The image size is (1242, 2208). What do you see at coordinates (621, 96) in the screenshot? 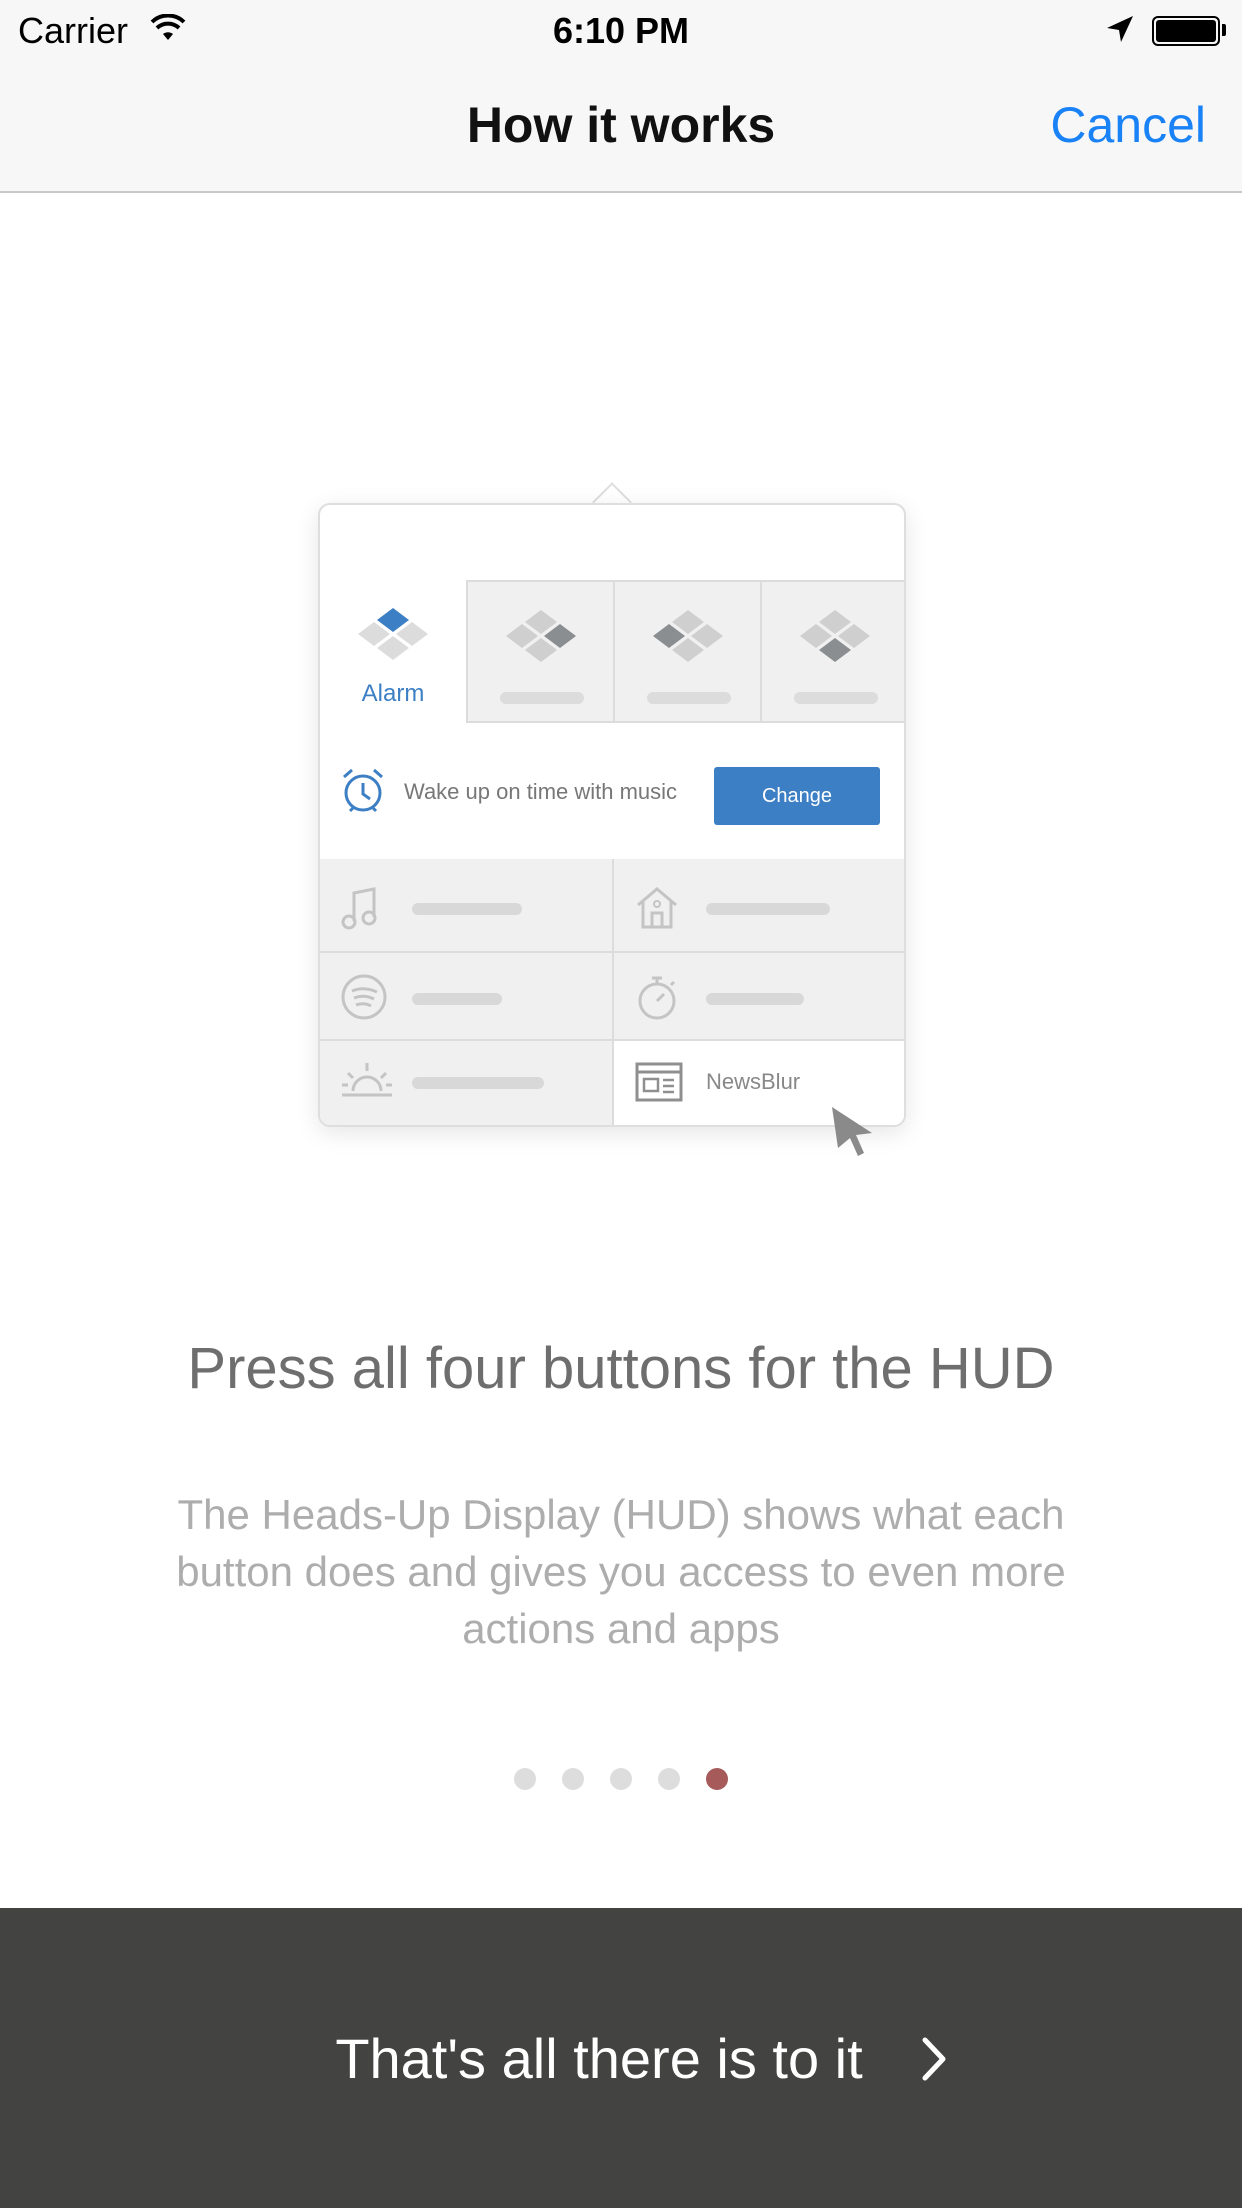
I see `top-bar: Carrier 6:10 PM How it works Cancel` at bounding box center [621, 96].